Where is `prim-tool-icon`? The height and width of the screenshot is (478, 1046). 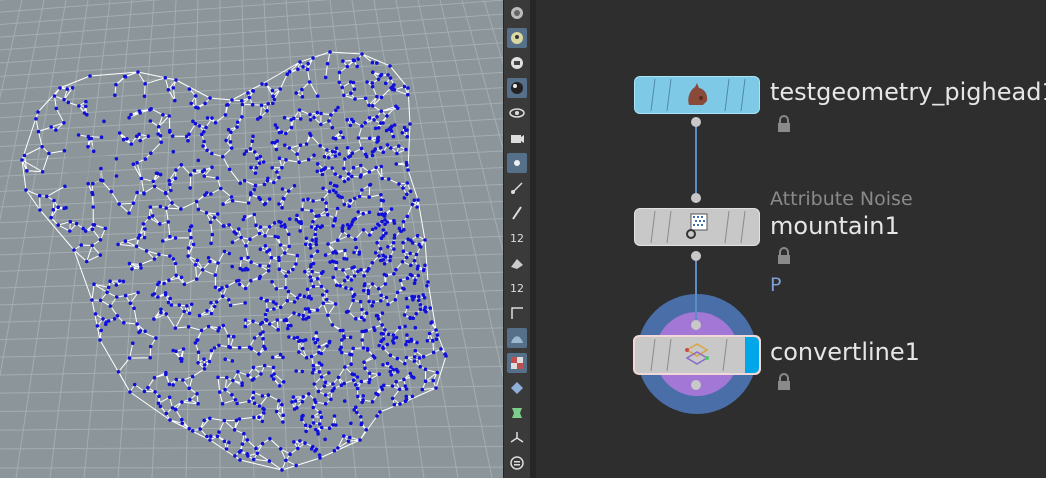 prim-tool-icon is located at coordinates (517, 263).